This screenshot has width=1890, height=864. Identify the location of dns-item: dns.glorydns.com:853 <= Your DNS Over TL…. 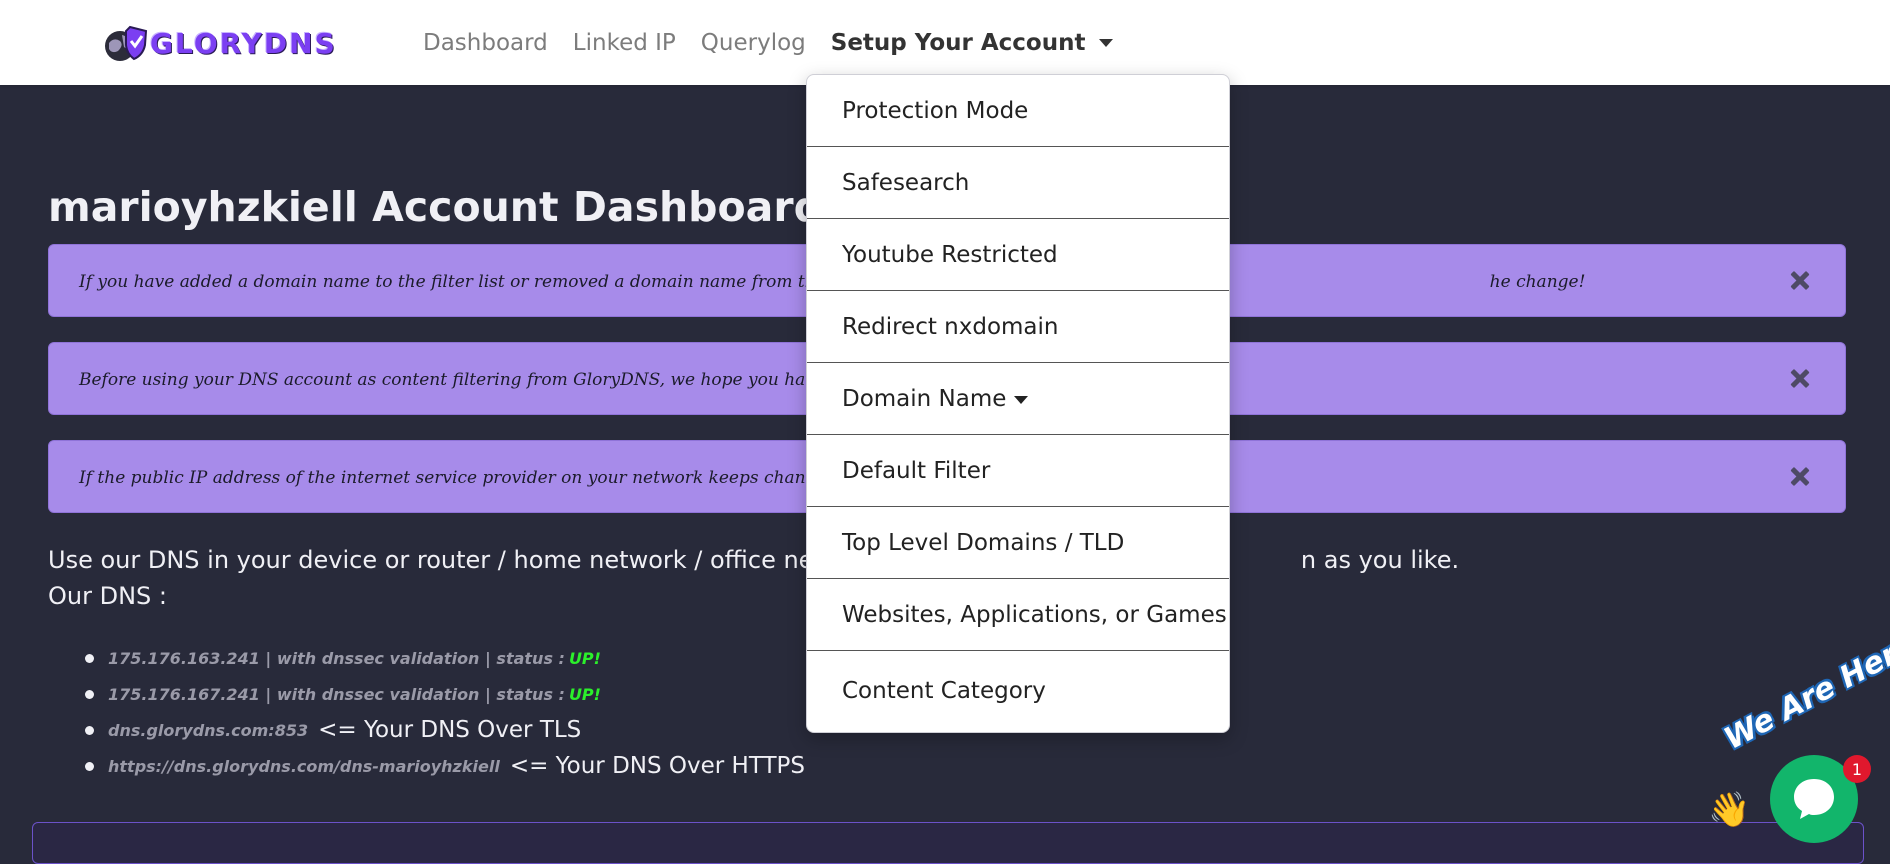
(445, 730).